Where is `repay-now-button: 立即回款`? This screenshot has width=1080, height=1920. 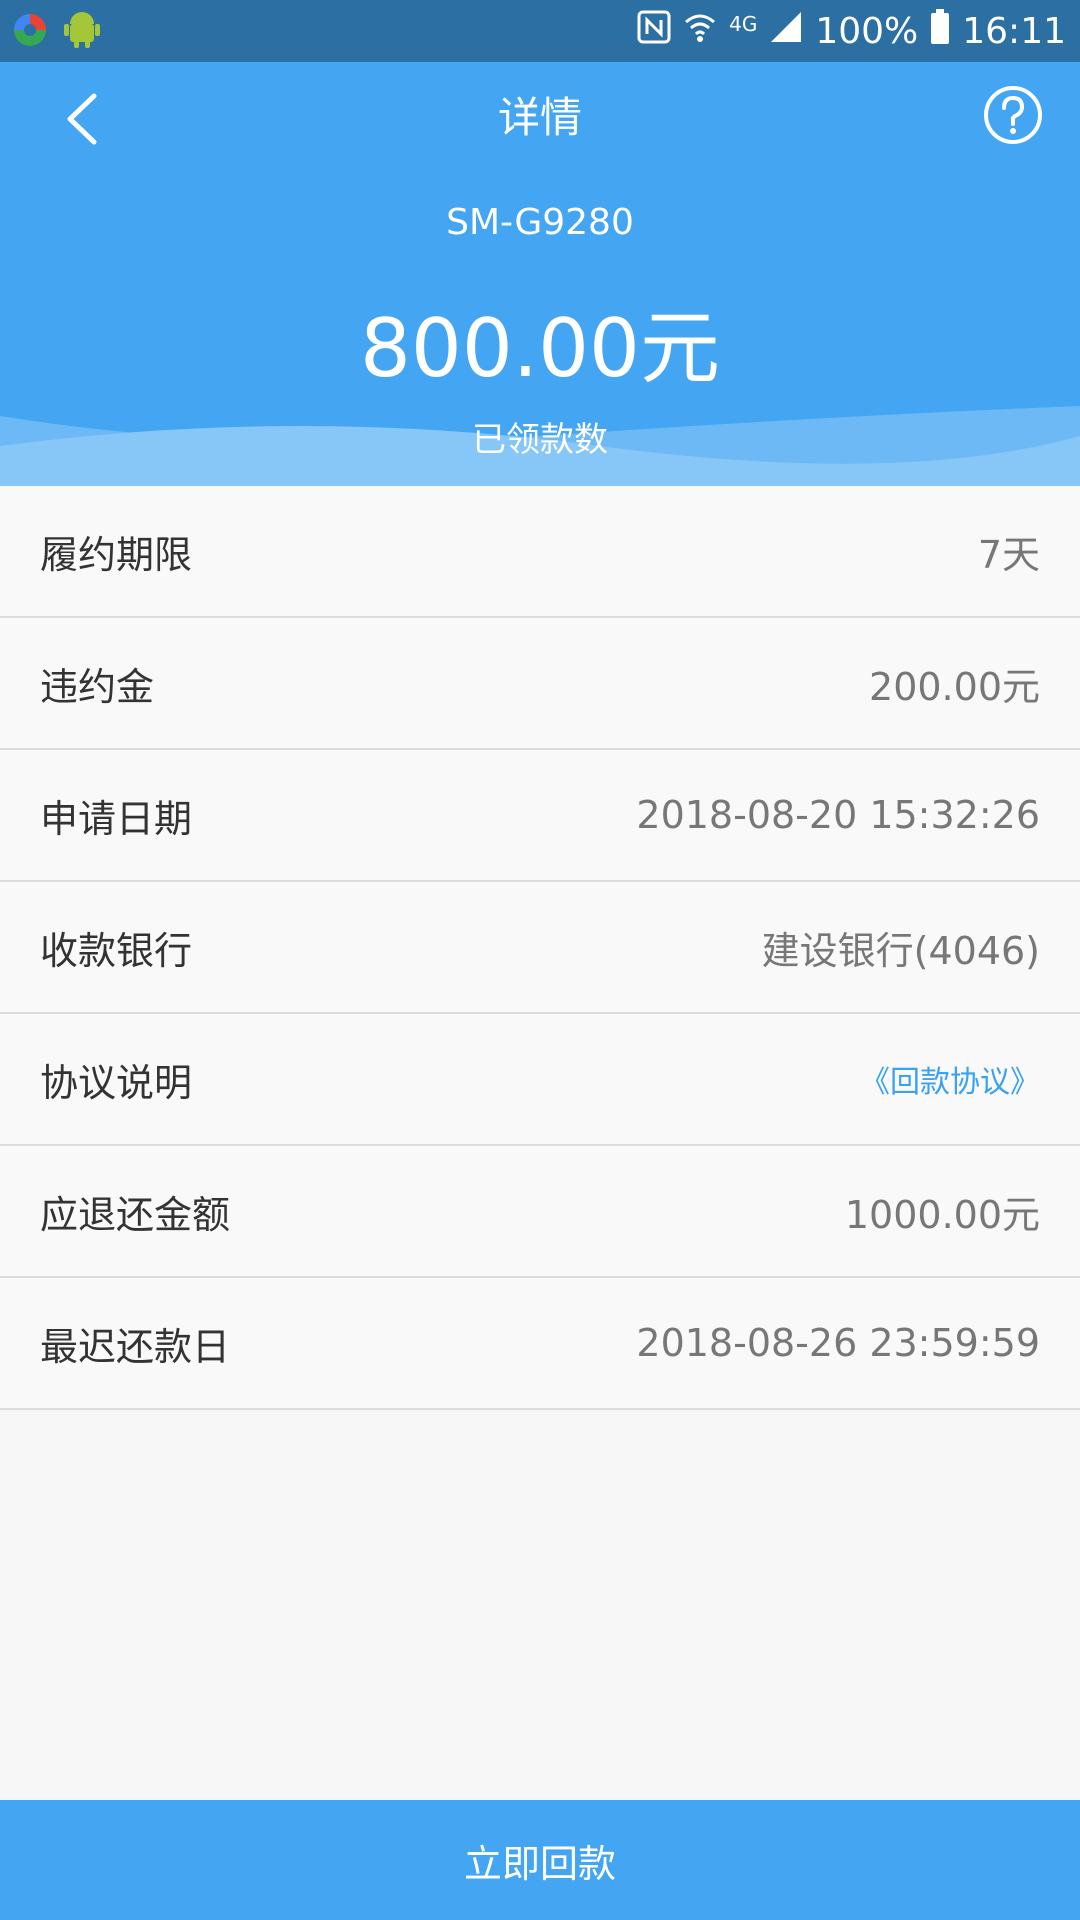 repay-now-button: 立即回款 is located at coordinates (540, 1860).